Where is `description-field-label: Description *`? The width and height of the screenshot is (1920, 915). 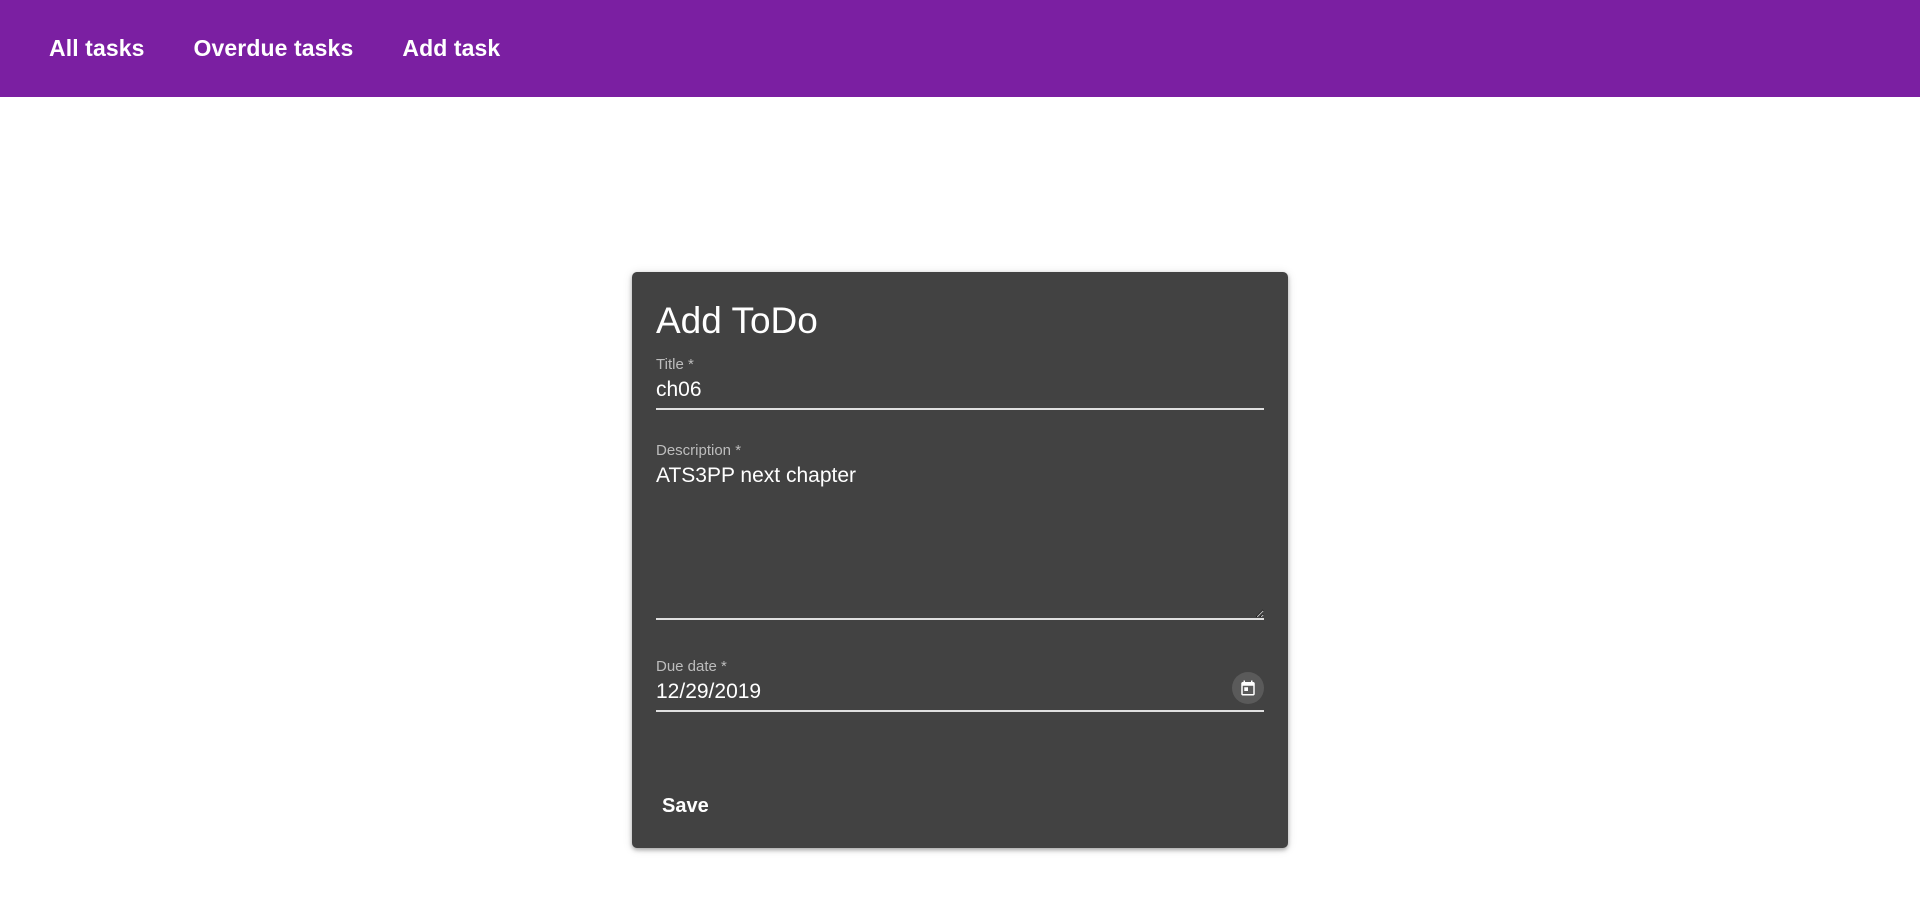
description-field-label: Description * is located at coordinates (699, 450).